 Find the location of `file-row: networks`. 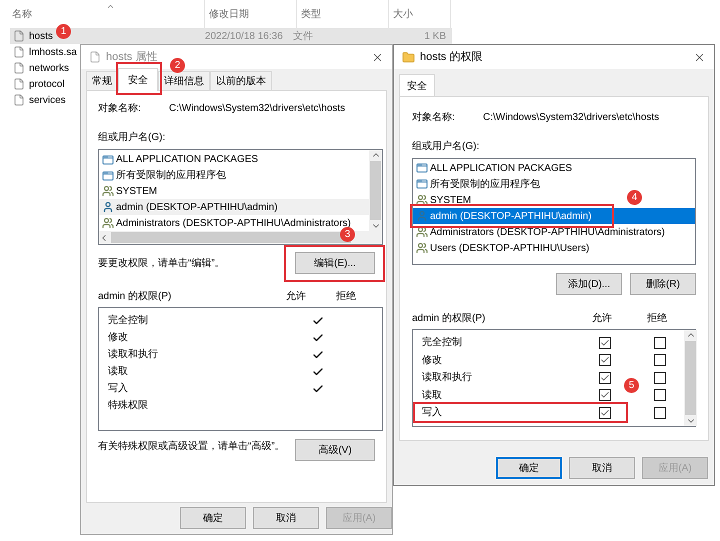

file-row: networks is located at coordinates (44, 68).